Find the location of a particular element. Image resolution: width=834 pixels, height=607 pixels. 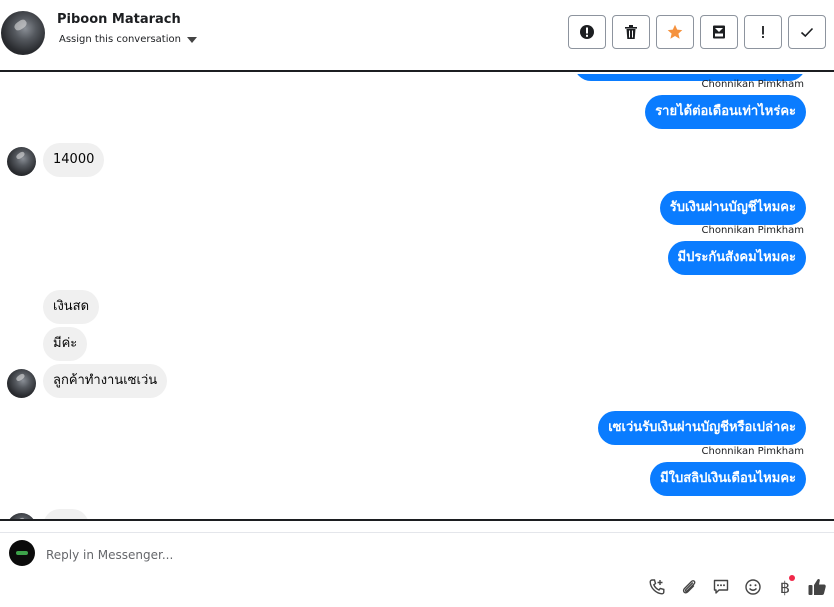

attachment-icon is located at coordinates (689, 587).